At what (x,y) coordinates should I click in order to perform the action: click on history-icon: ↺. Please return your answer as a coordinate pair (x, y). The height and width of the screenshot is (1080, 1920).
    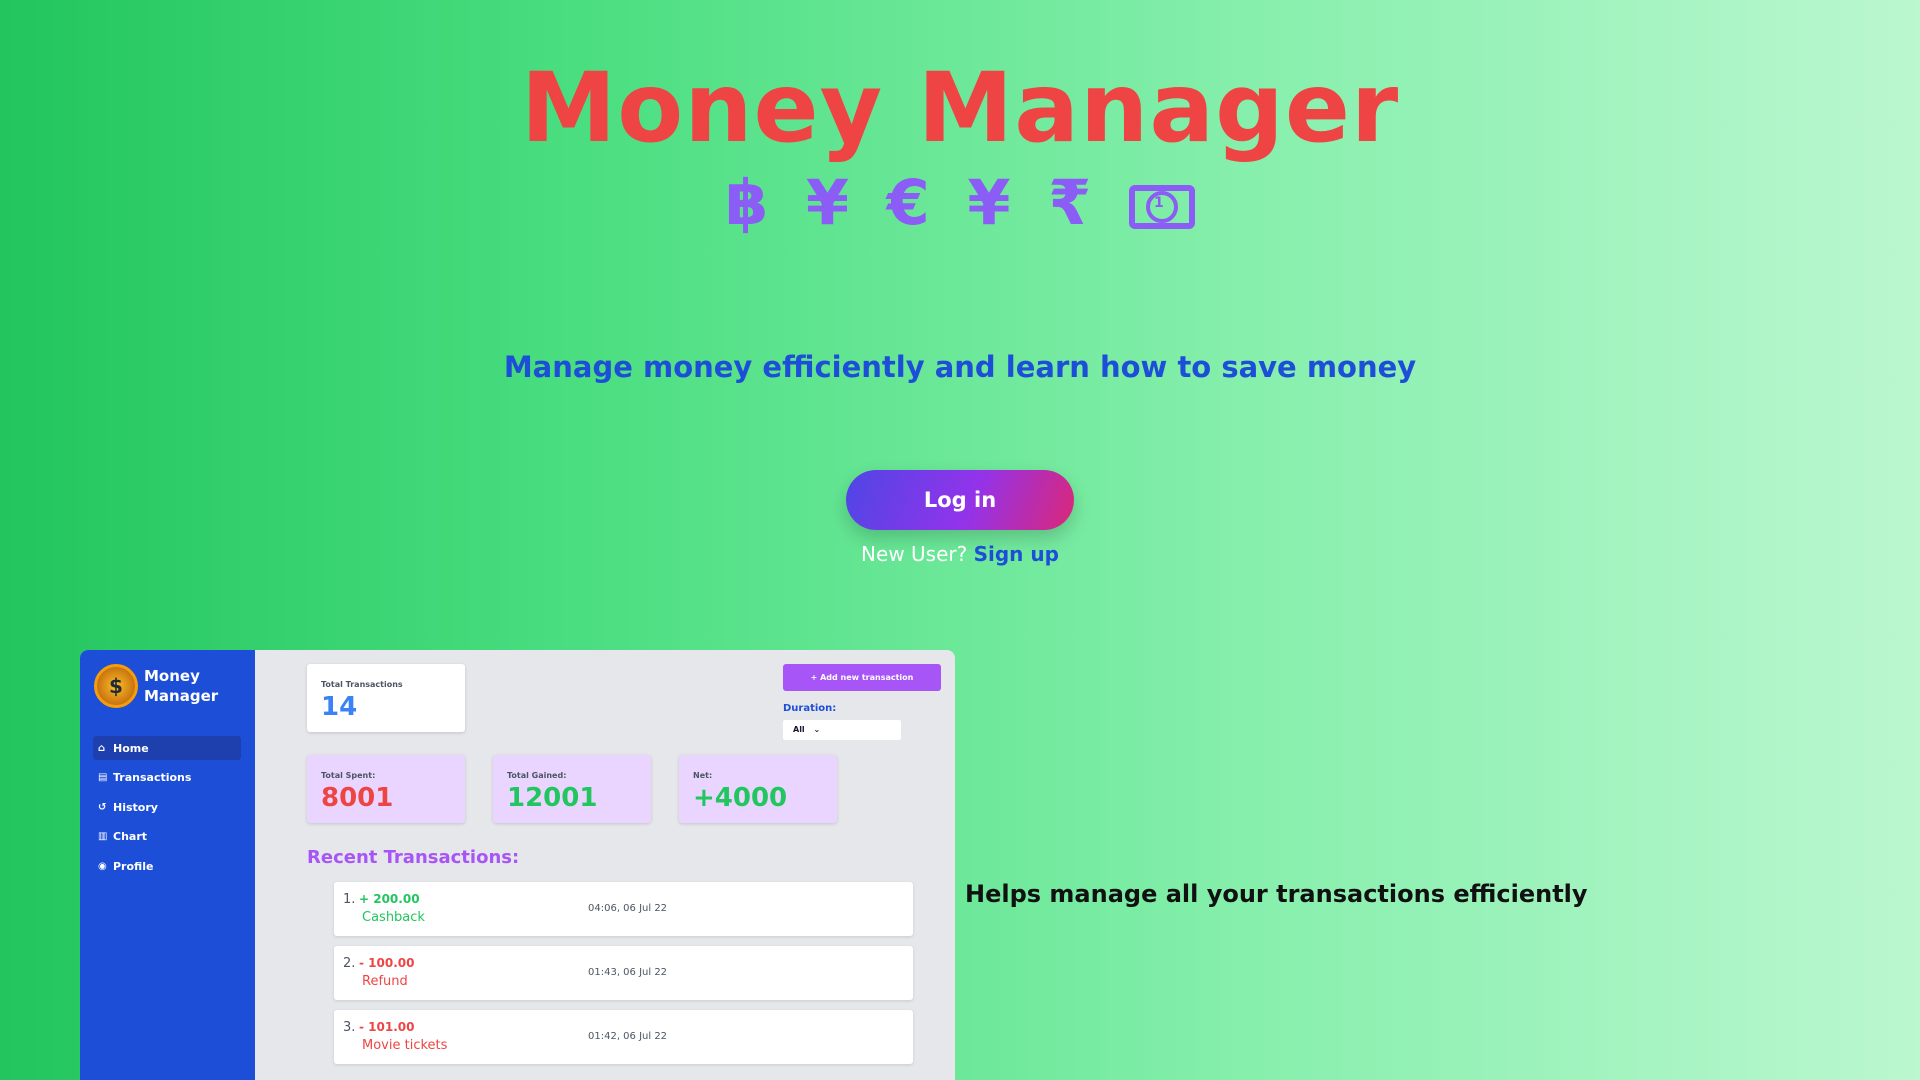
    Looking at the image, I should click on (102, 807).